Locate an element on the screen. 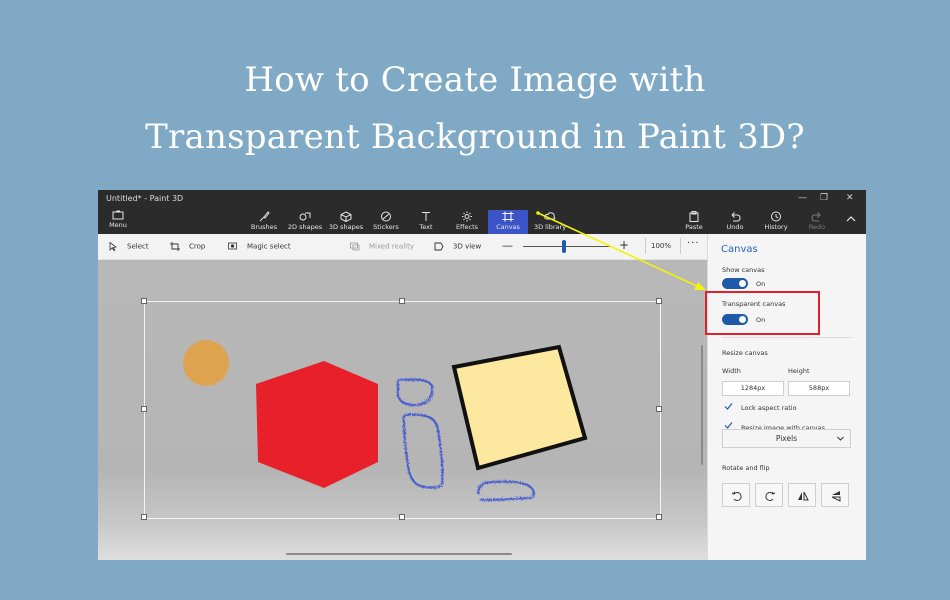 The image size is (950, 600). annotation-arrow is located at coordinates (621, 250).